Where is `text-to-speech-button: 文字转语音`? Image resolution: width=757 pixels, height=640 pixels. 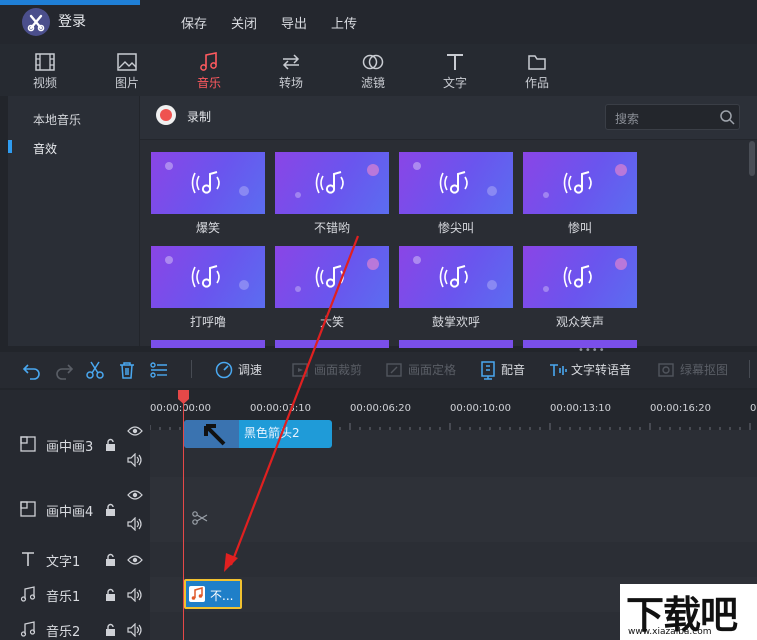 text-to-speech-button: 文字转语音 is located at coordinates (601, 369).